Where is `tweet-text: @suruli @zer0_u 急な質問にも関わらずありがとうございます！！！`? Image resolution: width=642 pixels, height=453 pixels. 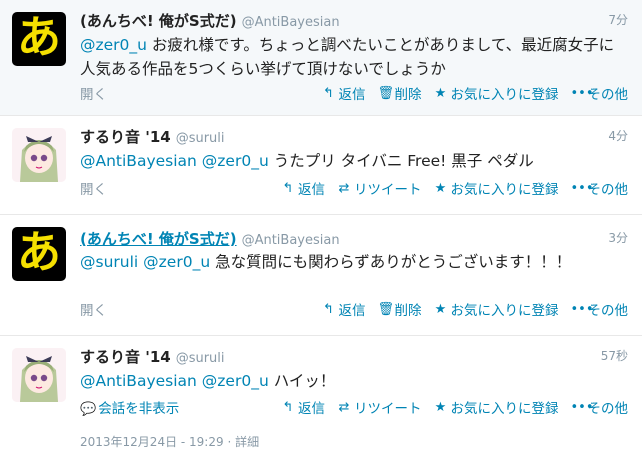
tweet-text: @suruli @zer0_u 急な質問にも関わらずありがとうございます！！！ is located at coordinates (354, 262).